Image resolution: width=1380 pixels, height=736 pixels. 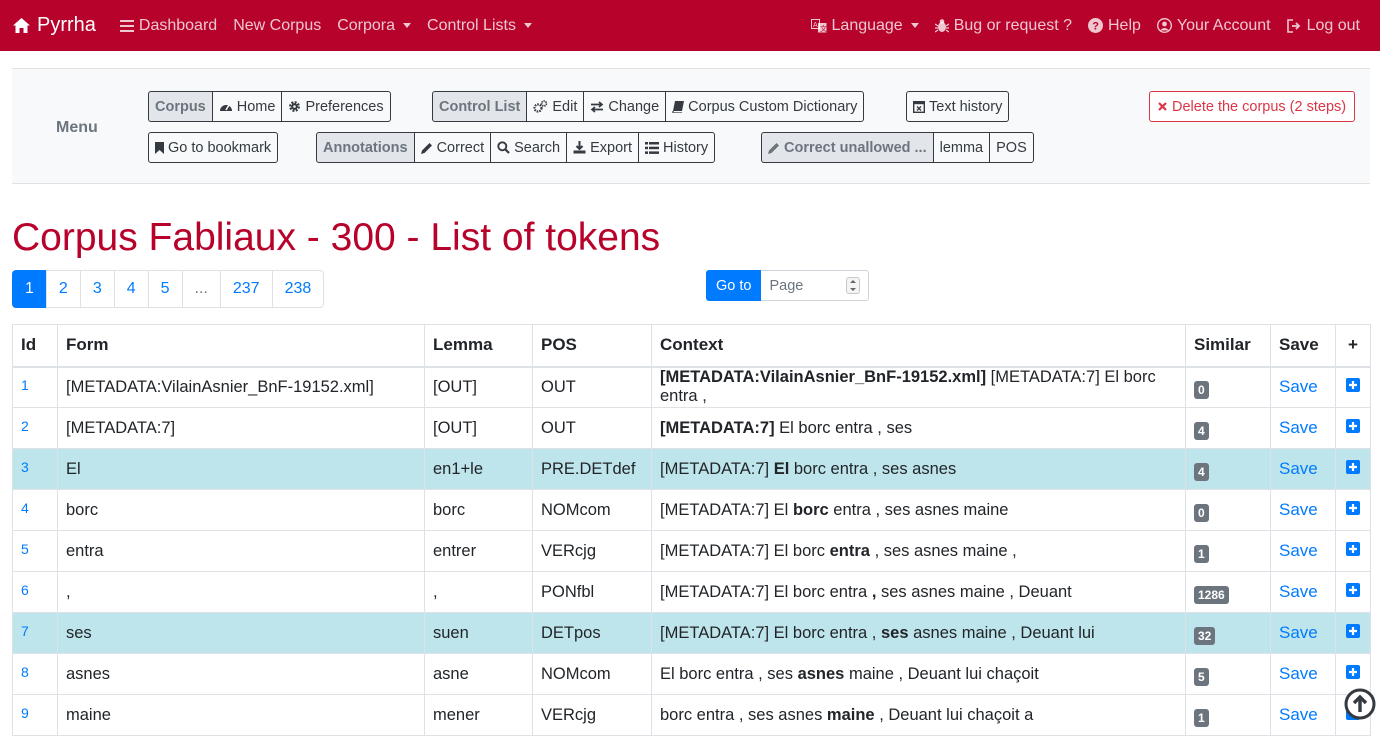 What do you see at coordinates (555, 106) in the screenshot?
I see `edit-control-list-button: Edit` at bounding box center [555, 106].